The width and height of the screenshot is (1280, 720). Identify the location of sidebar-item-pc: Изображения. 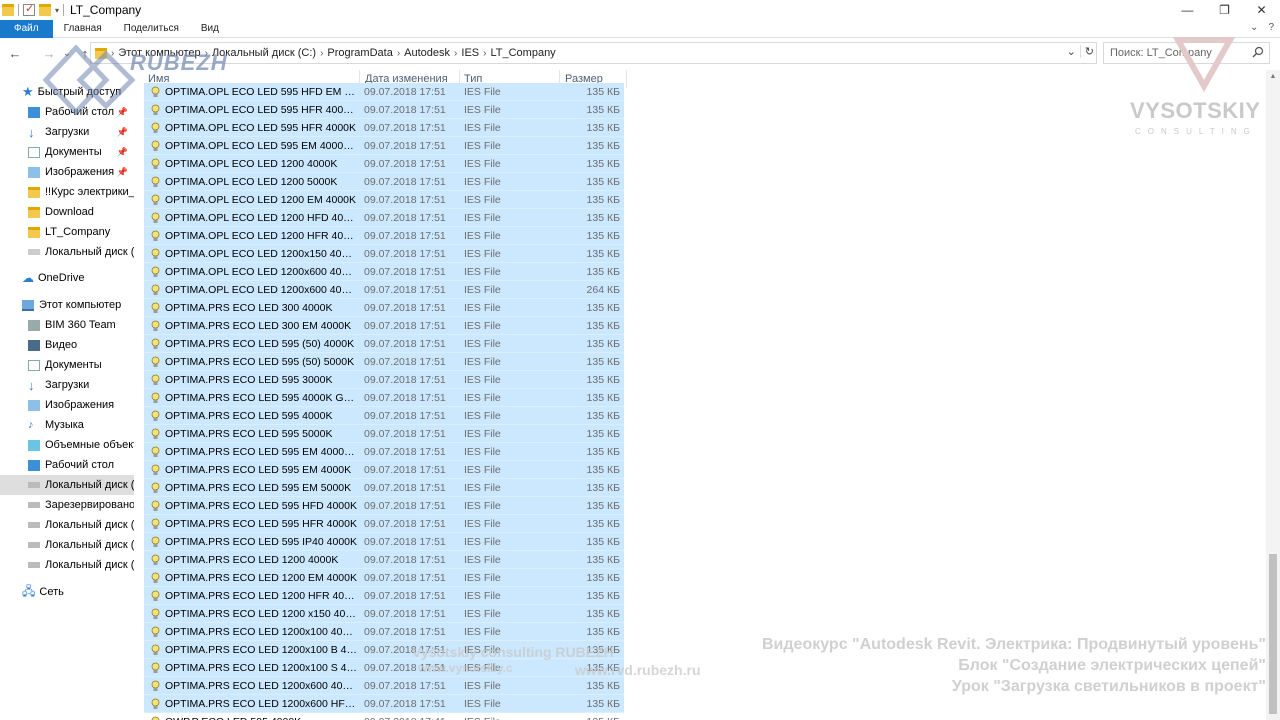
(67, 405).